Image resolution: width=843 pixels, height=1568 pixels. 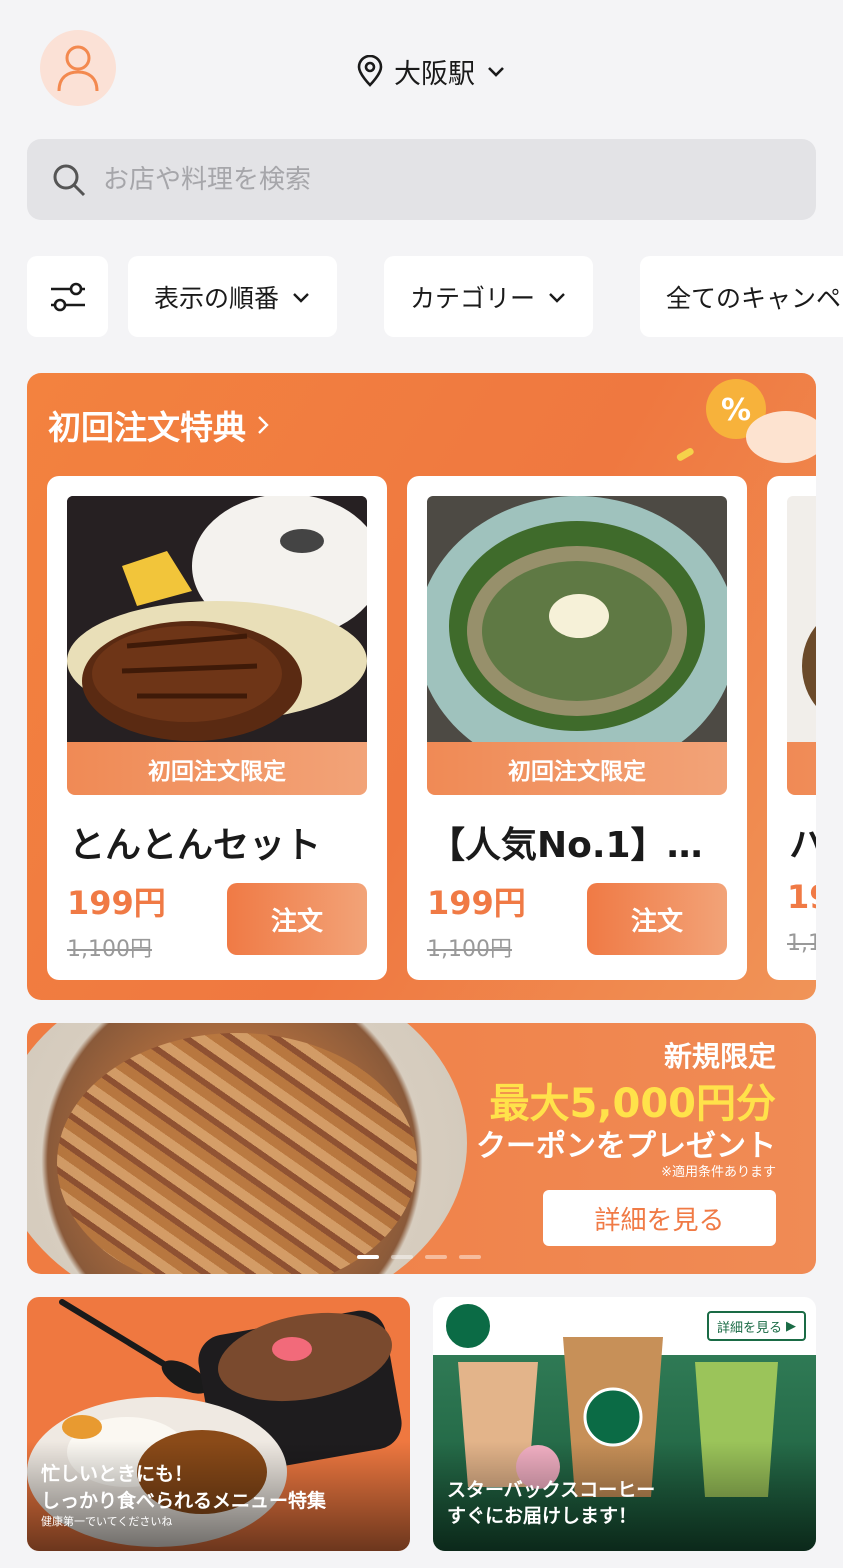 I want to click on campaign-label: 全てのキャンペーン, so click(x=754, y=298).